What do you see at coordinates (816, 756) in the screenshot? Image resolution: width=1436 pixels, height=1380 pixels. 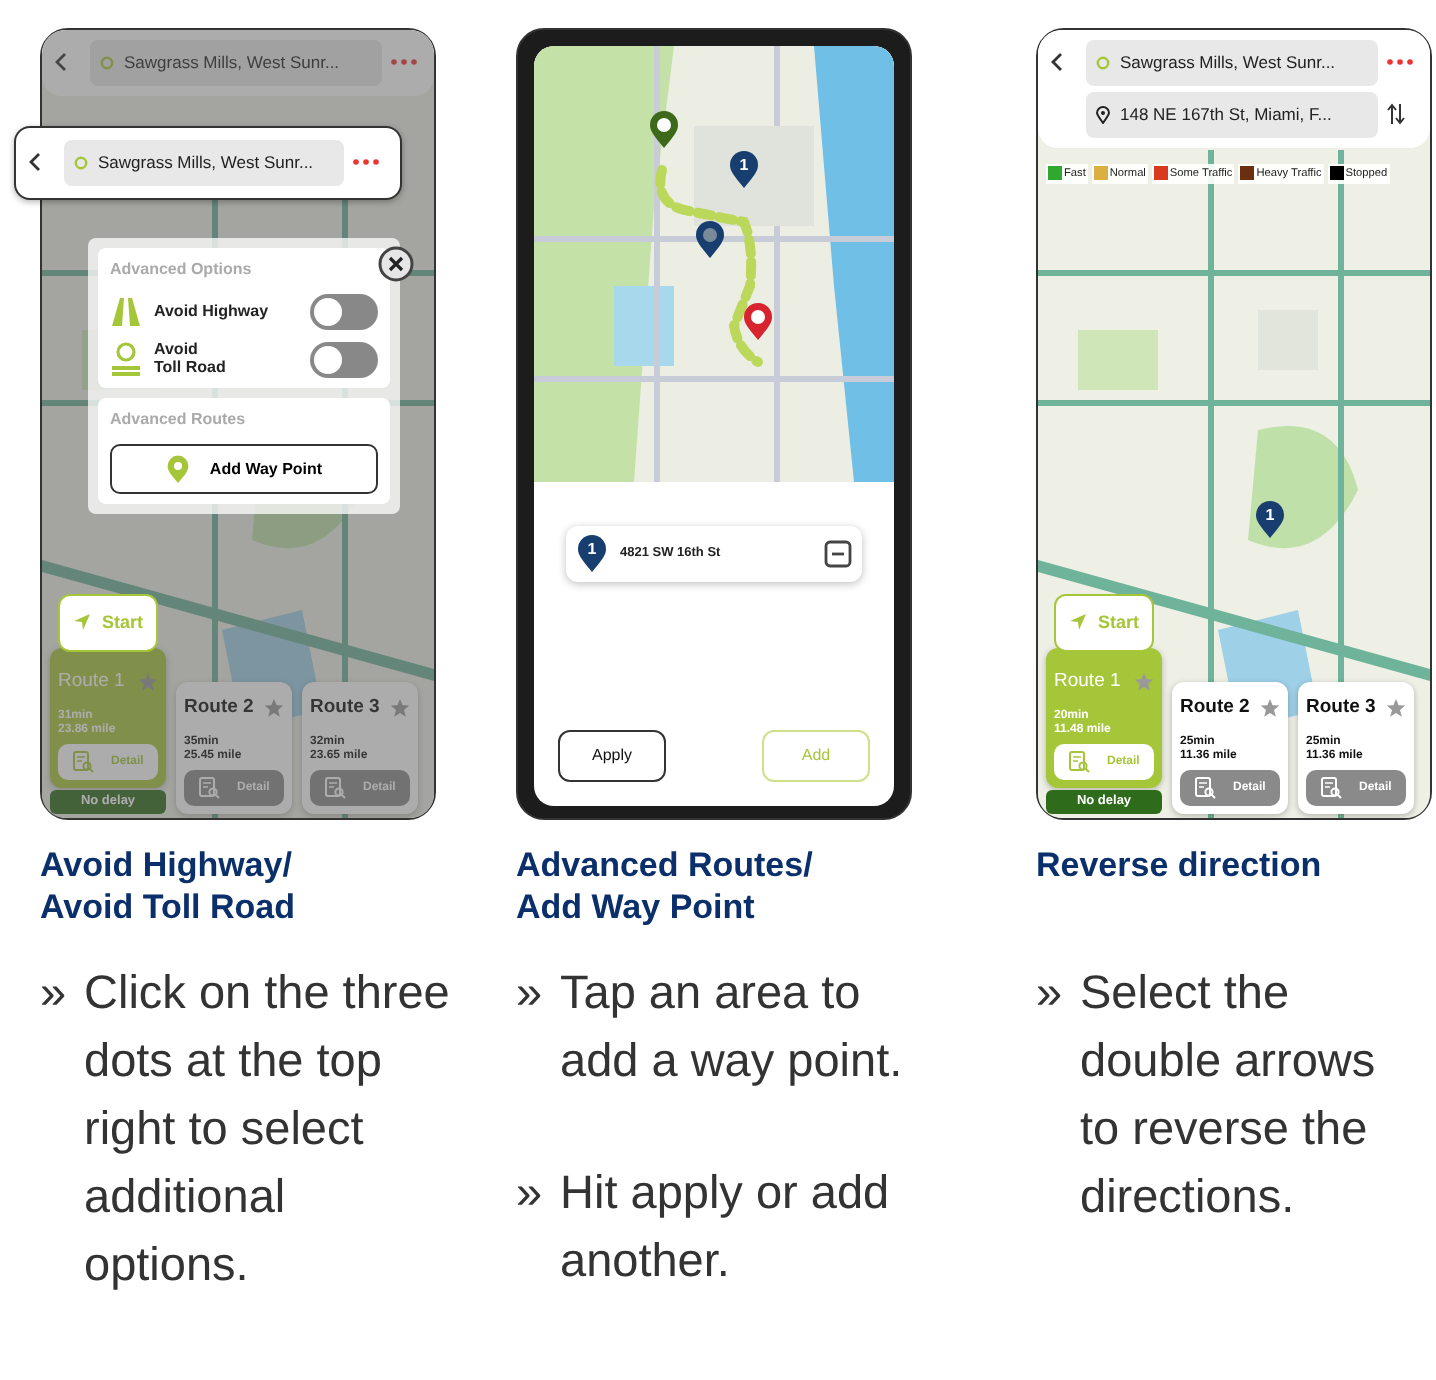 I see `add-button: Add` at bounding box center [816, 756].